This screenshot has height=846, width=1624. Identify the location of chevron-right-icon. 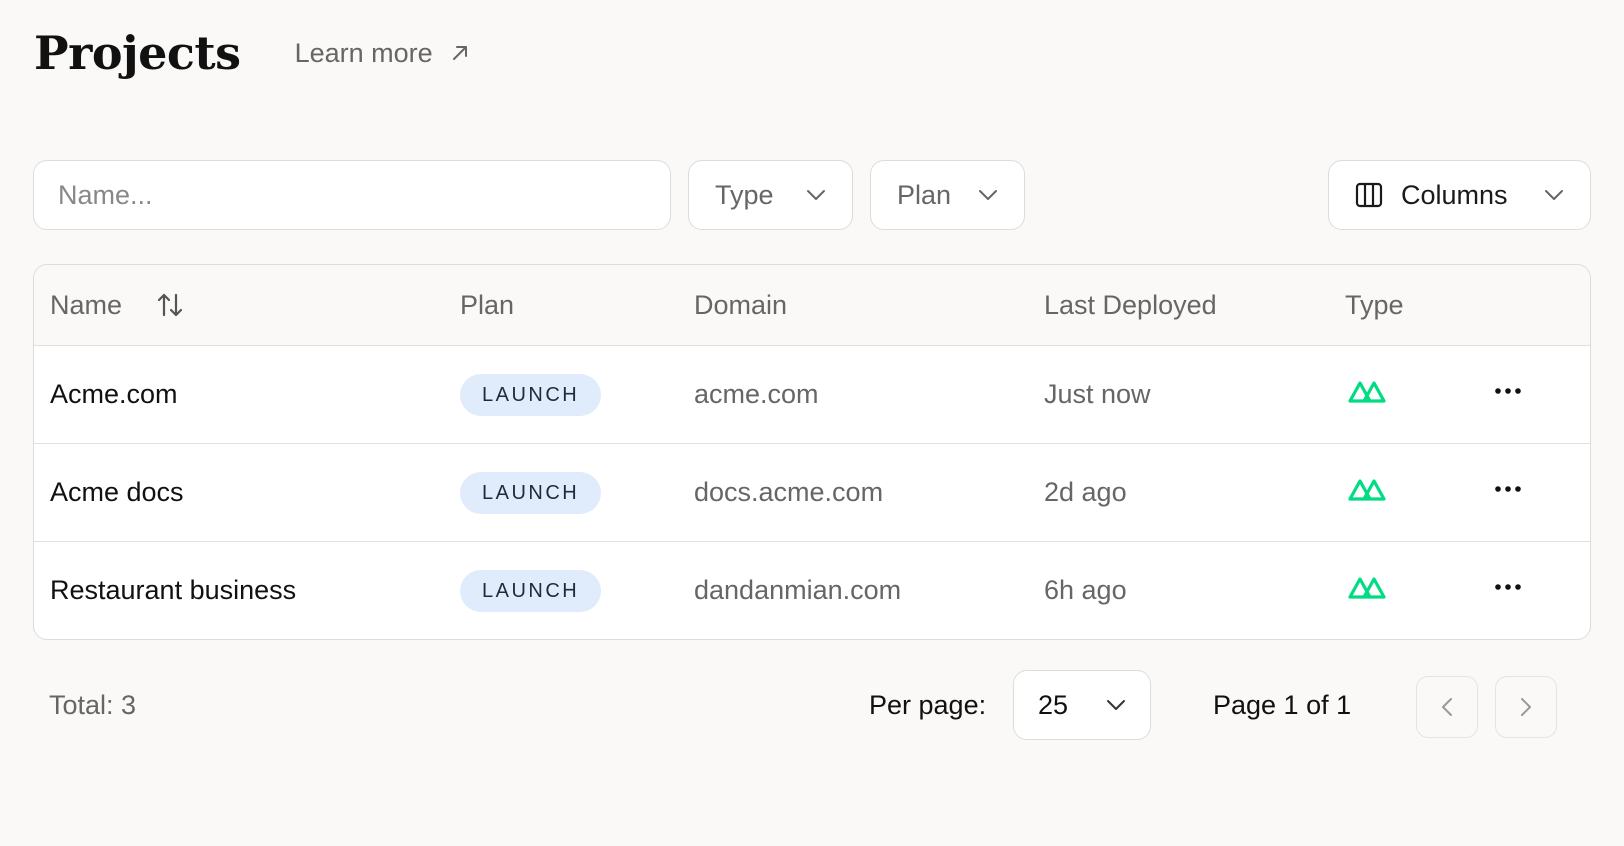
(1526, 707).